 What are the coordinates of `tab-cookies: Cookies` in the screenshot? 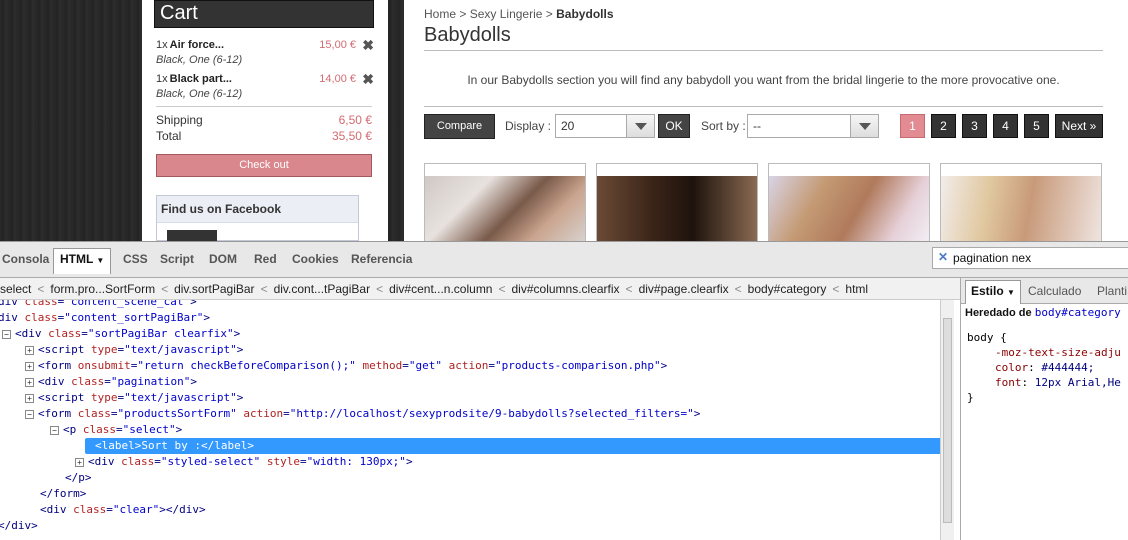 It's located at (315, 259).